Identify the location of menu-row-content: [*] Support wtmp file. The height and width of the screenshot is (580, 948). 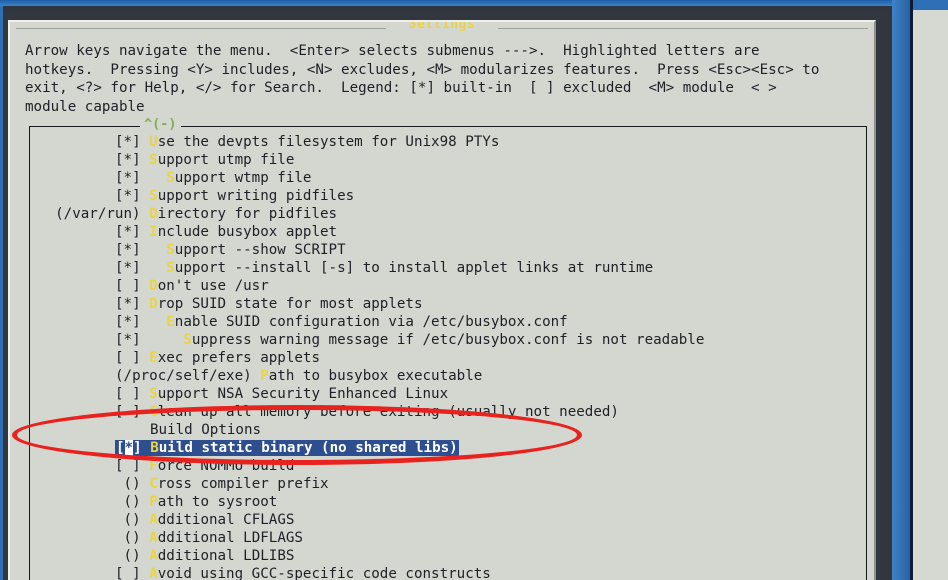
(213, 178).